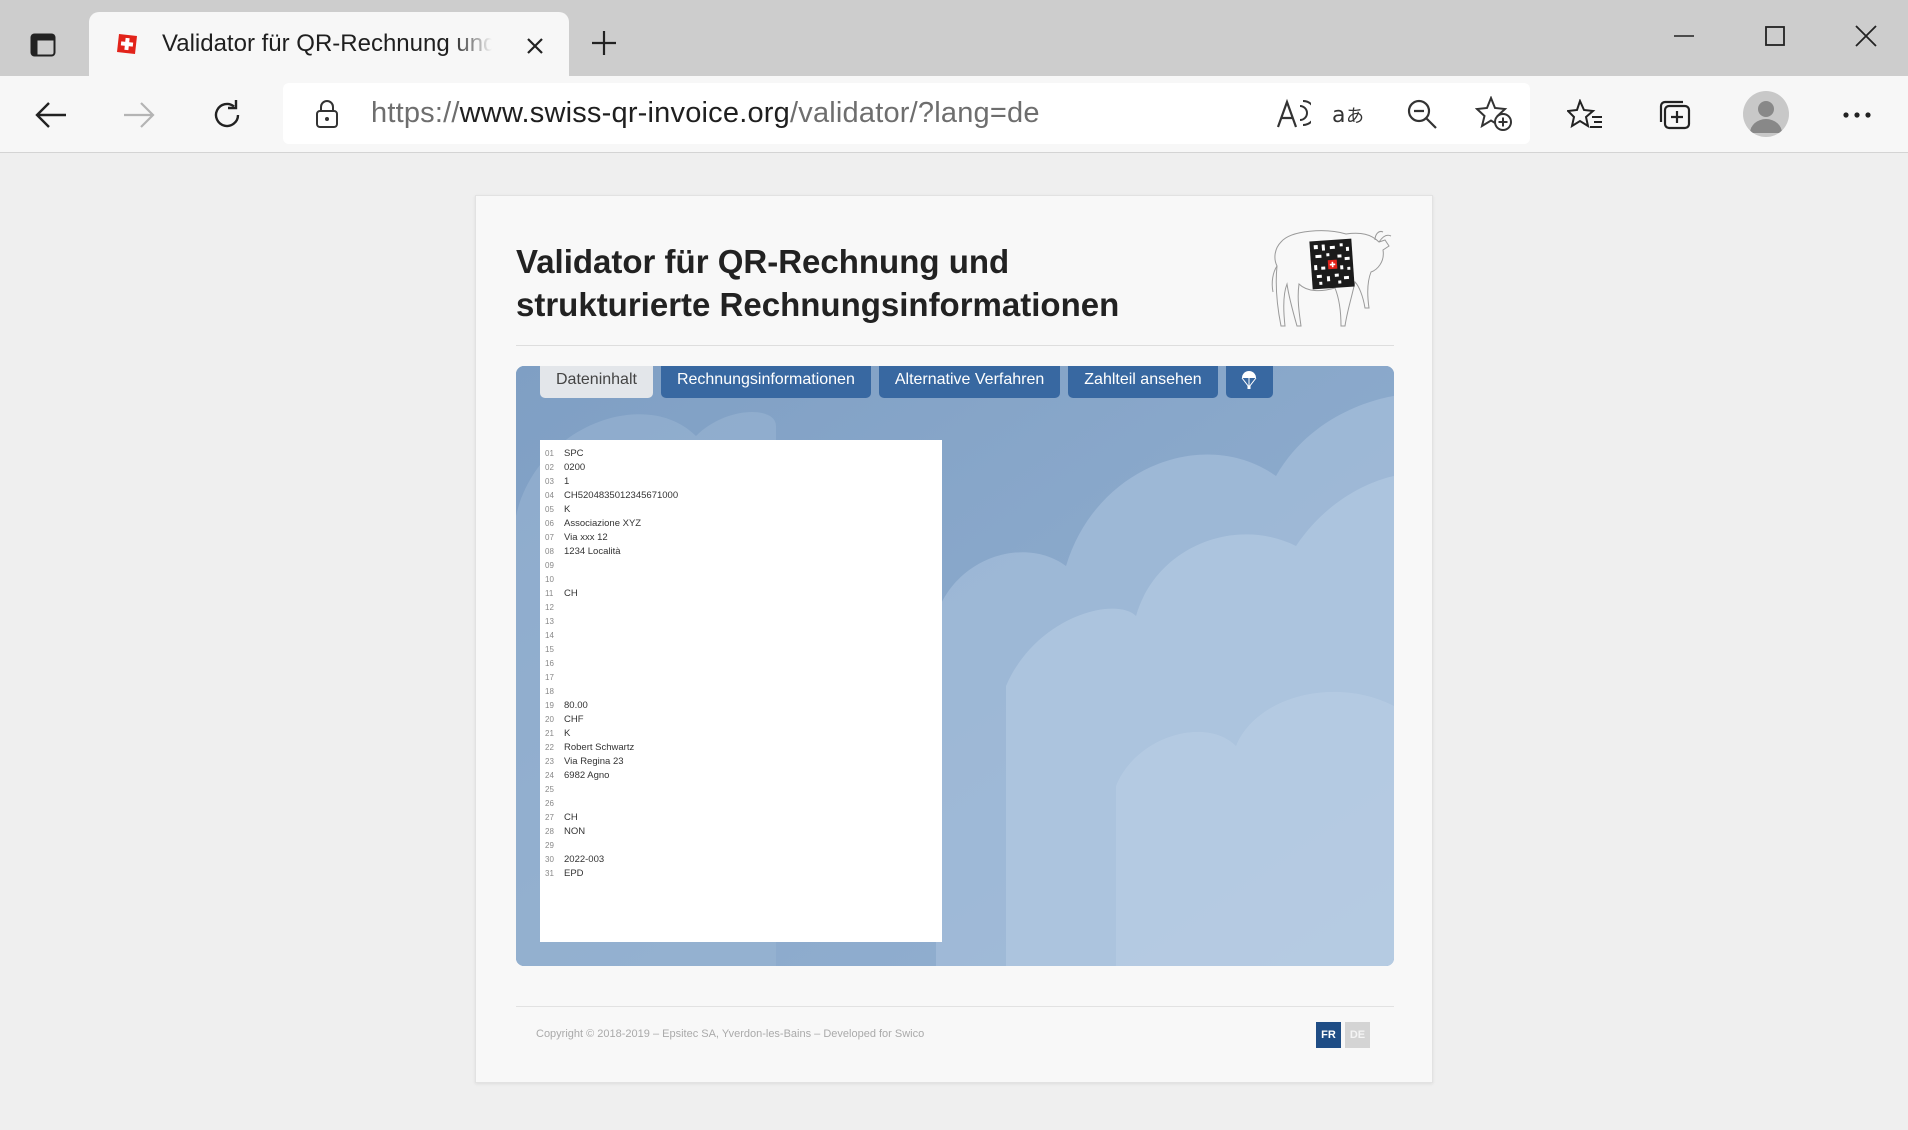  I want to click on translate-button: a あ, so click(1351, 114).